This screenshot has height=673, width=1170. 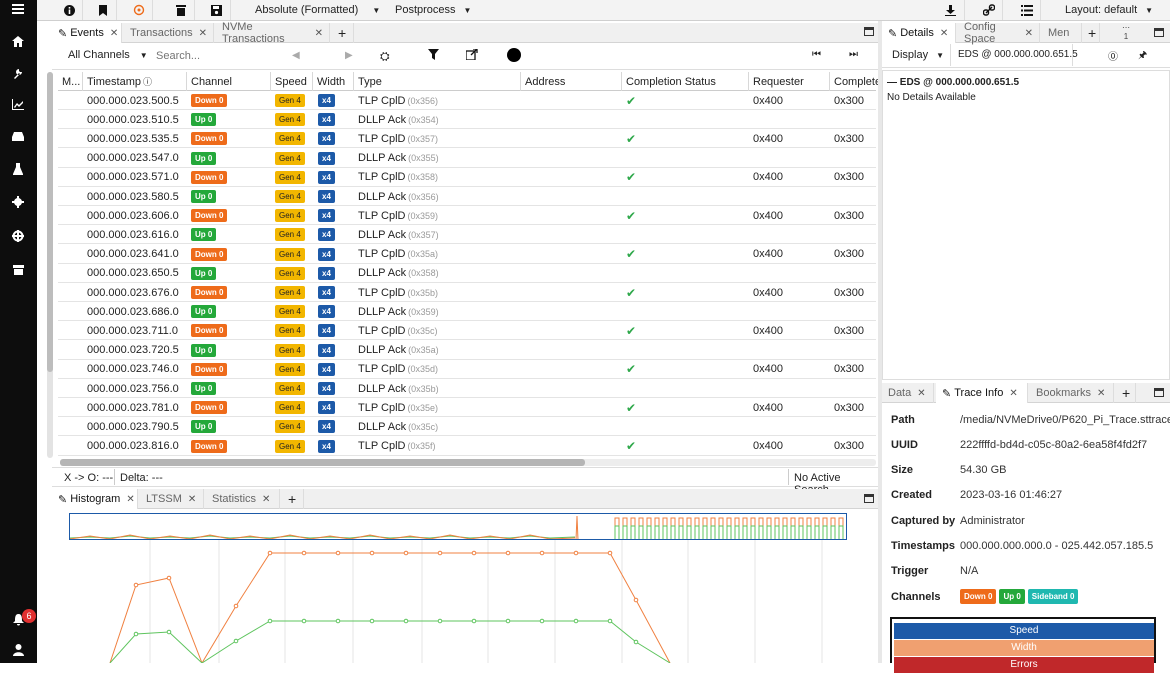 What do you see at coordinates (103, 10) in the screenshot?
I see `bookmark-icon` at bounding box center [103, 10].